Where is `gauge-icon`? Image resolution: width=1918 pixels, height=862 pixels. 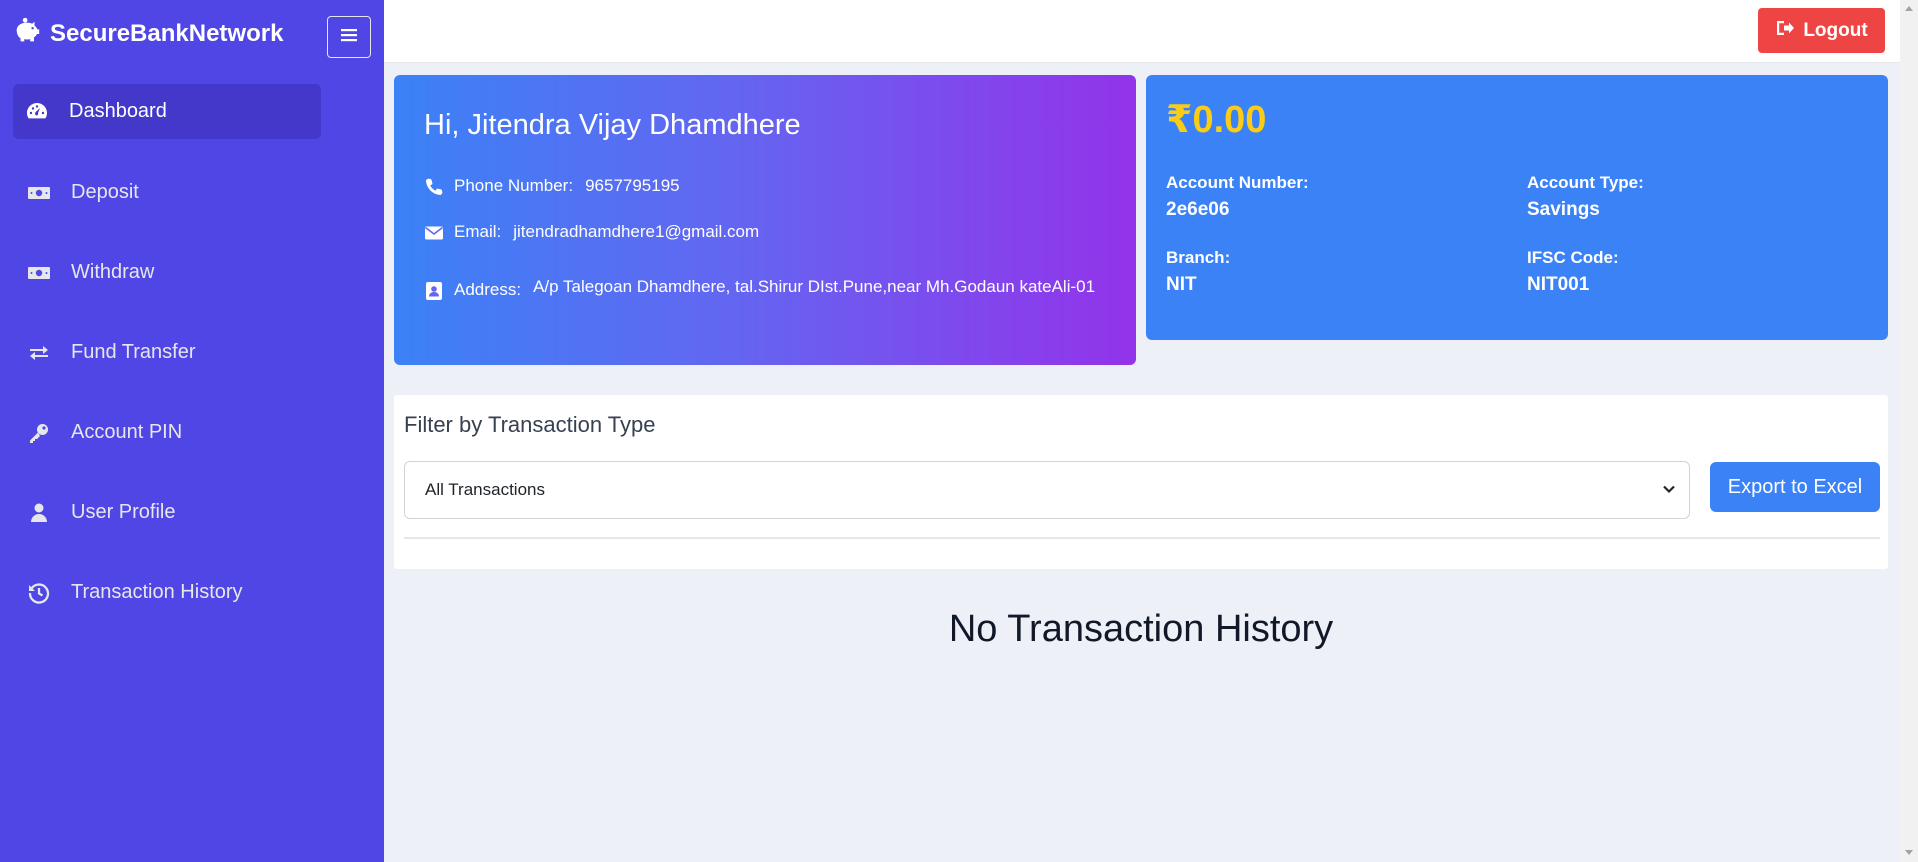 gauge-icon is located at coordinates (37, 112).